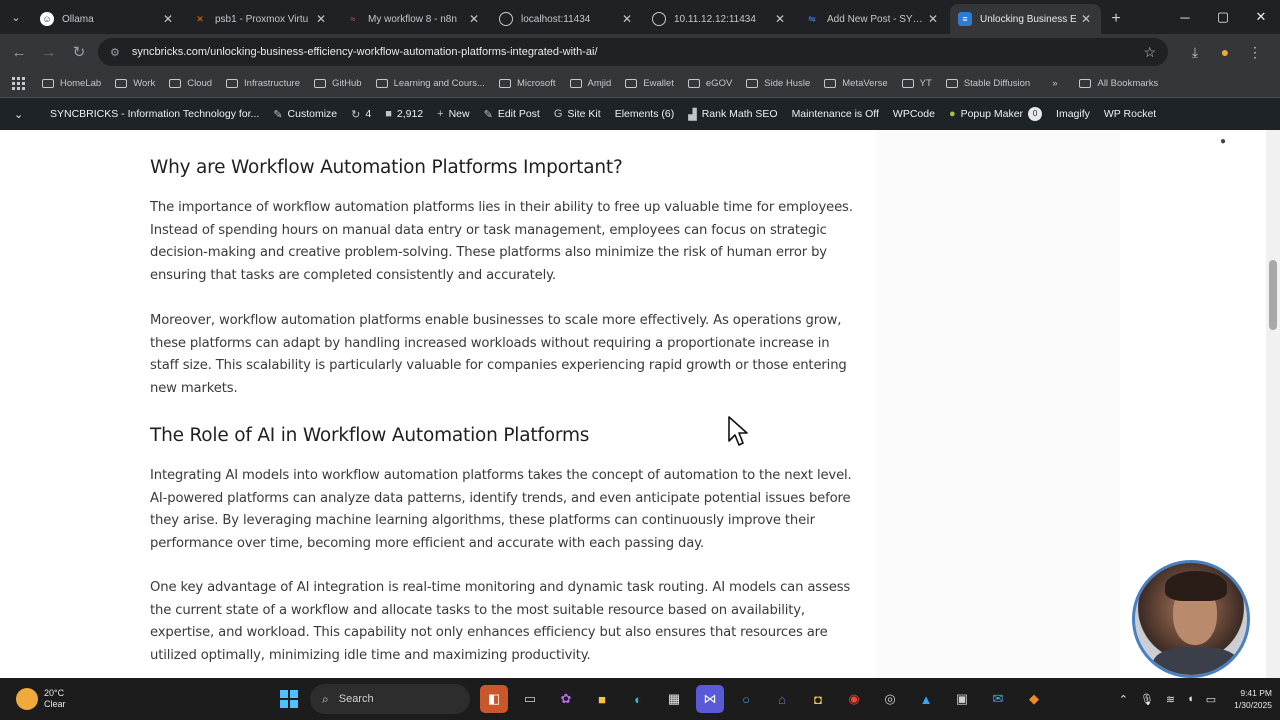 The height and width of the screenshot is (720, 1280). What do you see at coordinates (1223, 17) in the screenshot?
I see `maximize-icon: ▢` at bounding box center [1223, 17].